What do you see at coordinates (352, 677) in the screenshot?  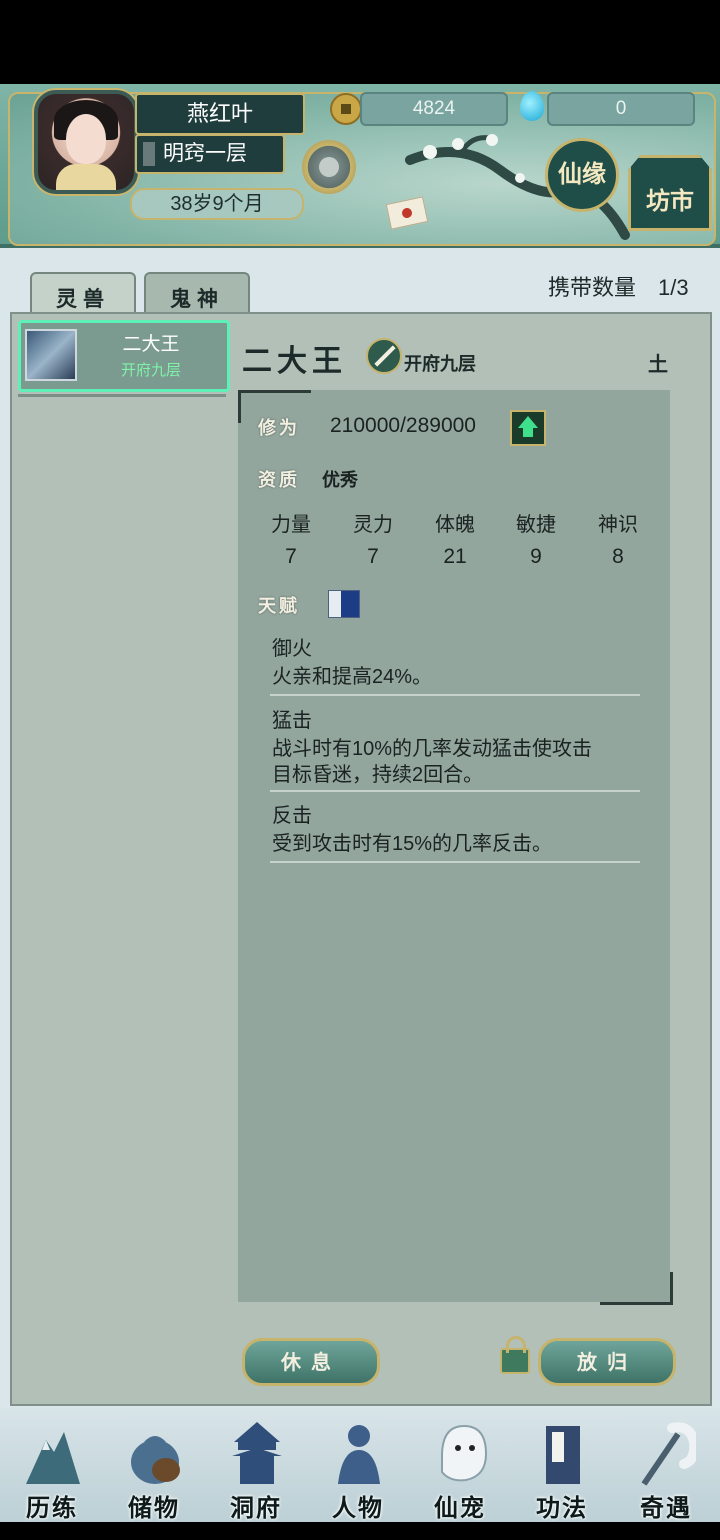 I see `talent-desc: 火亲和提高24%。` at bounding box center [352, 677].